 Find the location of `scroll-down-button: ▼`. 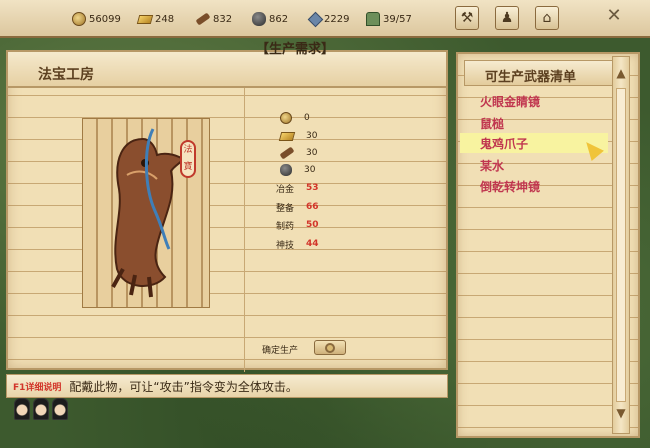

scroll-down-button: ▼ is located at coordinates (621, 414).